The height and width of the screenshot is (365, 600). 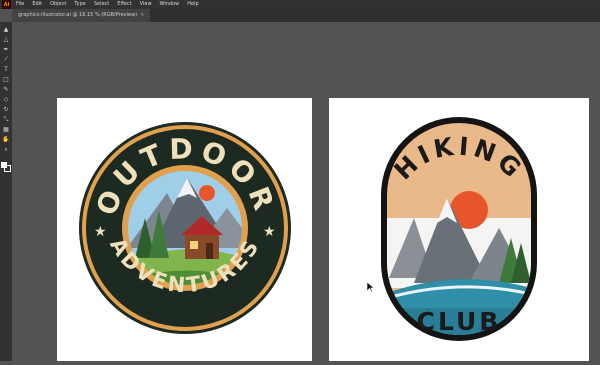 What do you see at coordinates (20, 4) in the screenshot?
I see `menu-file: File` at bounding box center [20, 4].